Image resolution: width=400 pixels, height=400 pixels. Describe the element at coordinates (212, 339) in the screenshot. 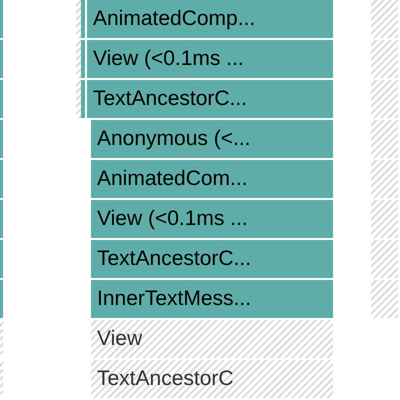

I see `flame-bar: View` at that location.